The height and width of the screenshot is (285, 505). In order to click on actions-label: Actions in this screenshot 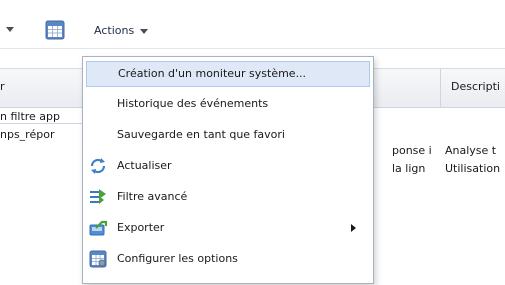, I will do `click(114, 30)`.